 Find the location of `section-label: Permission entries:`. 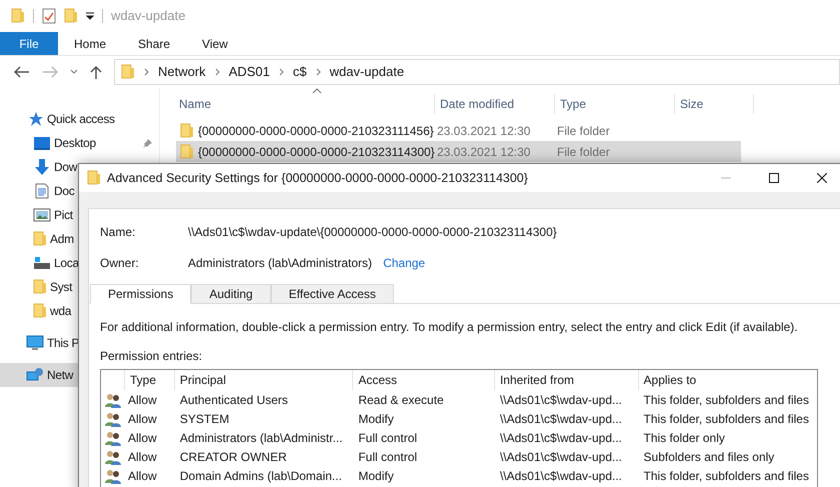

section-label: Permission entries: is located at coordinates (152, 356).